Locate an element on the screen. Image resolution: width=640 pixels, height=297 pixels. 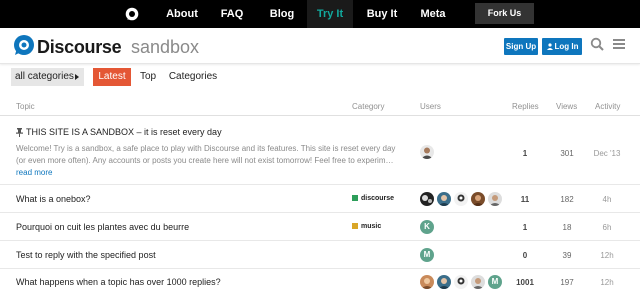
col-replies: Replies is located at coordinates (525, 106).